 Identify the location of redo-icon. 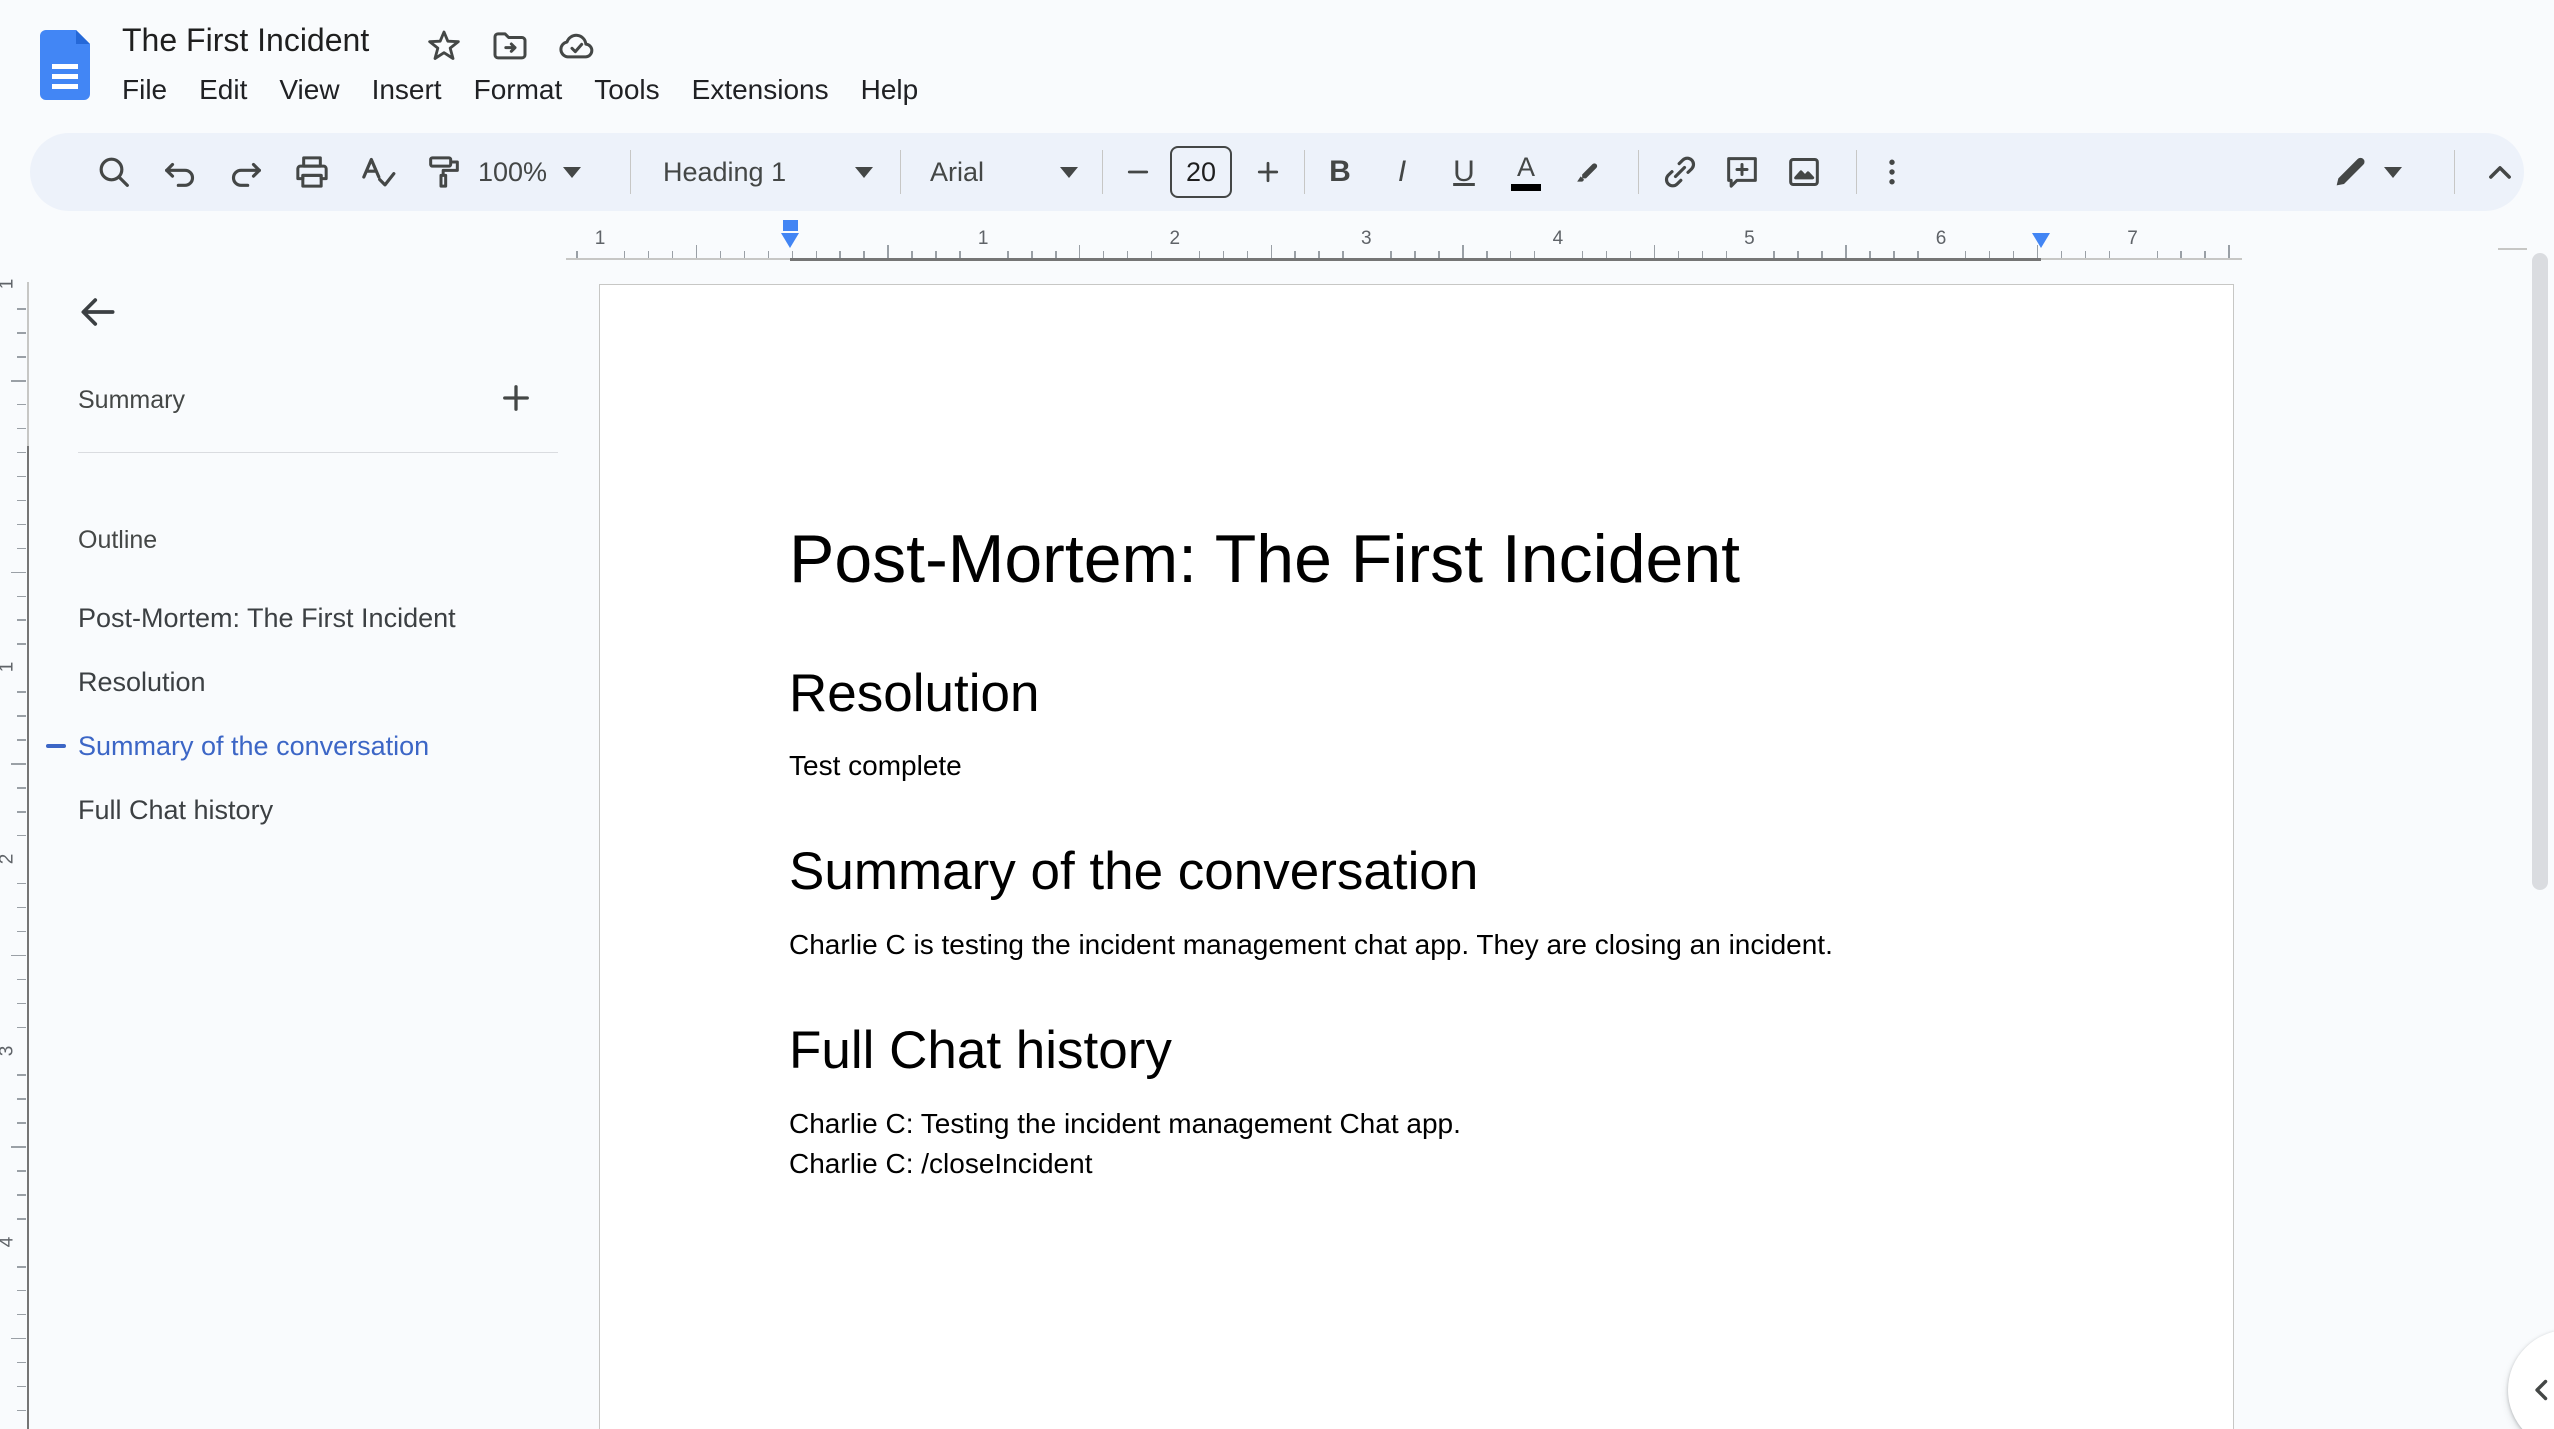
(246, 172).